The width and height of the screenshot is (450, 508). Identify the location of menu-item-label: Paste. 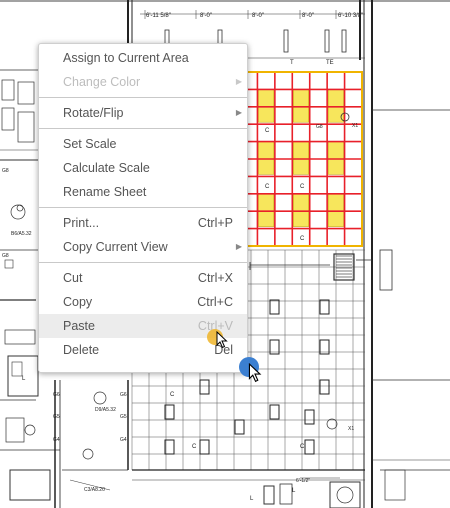
(79, 326).